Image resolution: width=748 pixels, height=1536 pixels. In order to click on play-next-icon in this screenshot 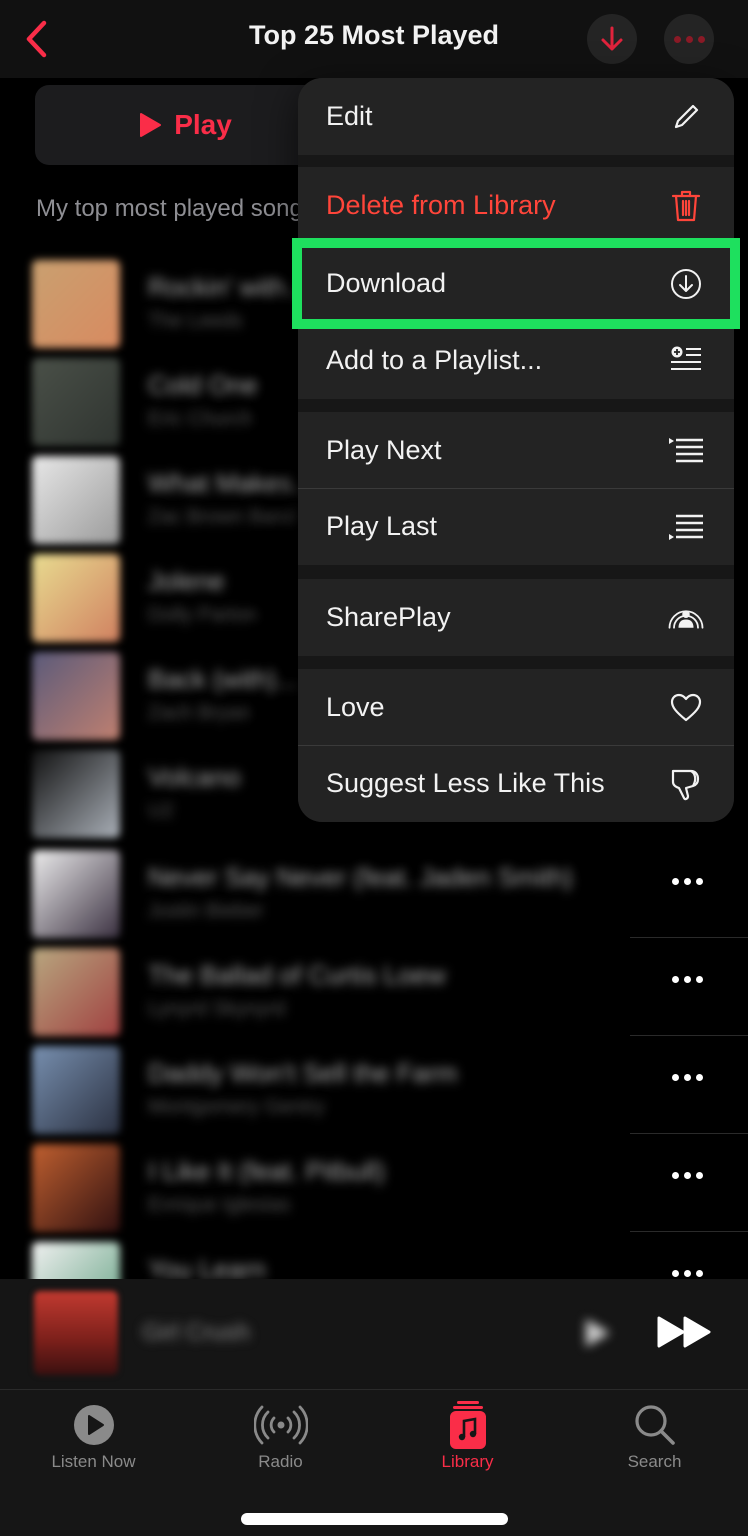, I will do `click(686, 451)`.